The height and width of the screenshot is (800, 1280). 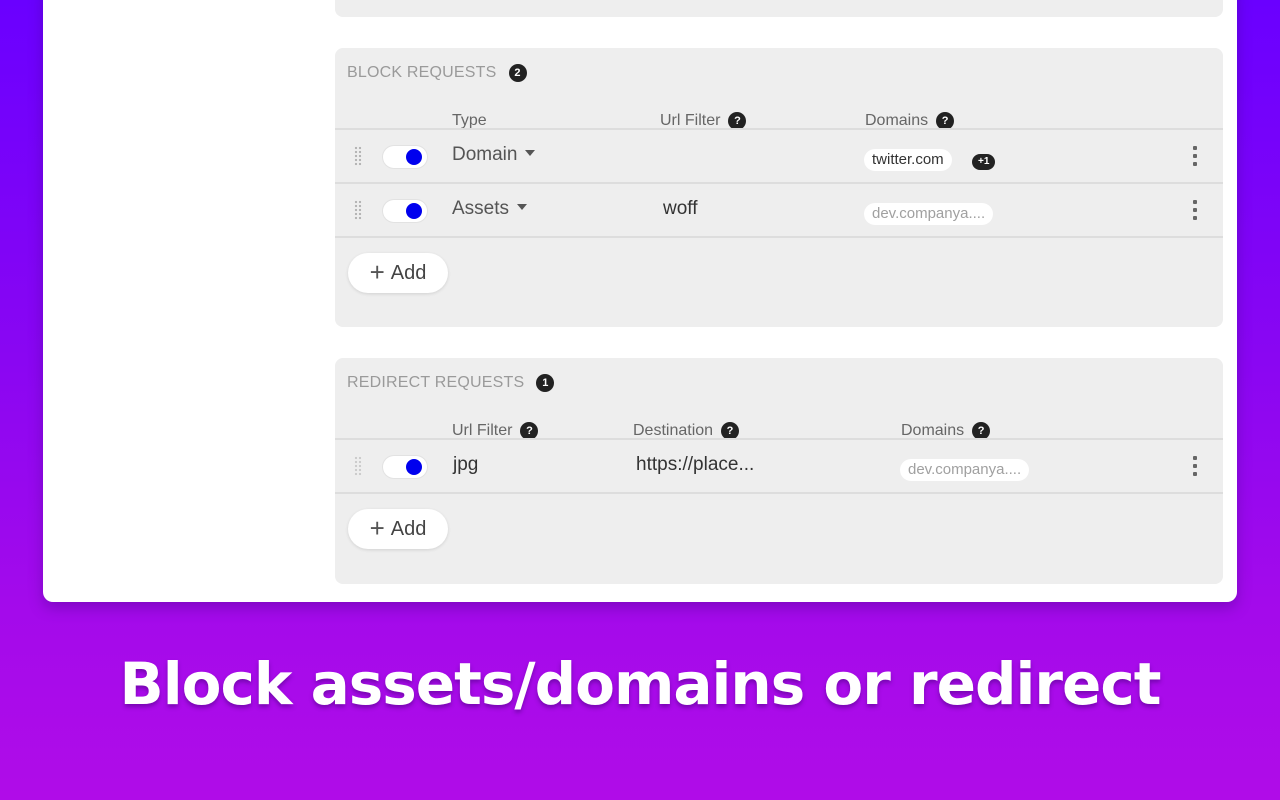 I want to click on redirect-requests-count-badge: 1, so click(x=545, y=383).